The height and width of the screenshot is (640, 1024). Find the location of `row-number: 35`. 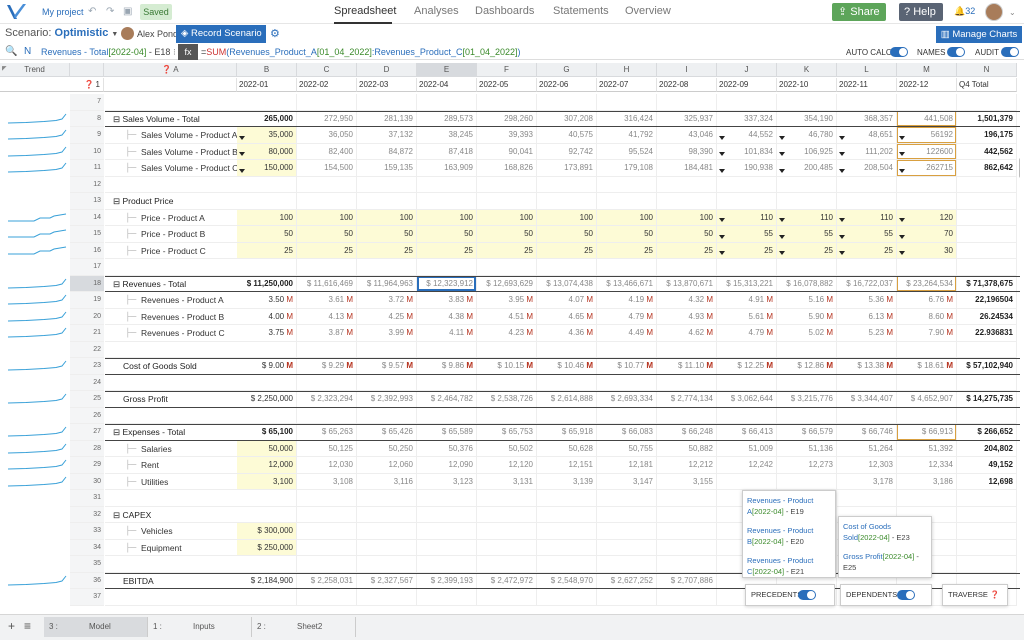

row-number: 35 is located at coordinates (87, 564).